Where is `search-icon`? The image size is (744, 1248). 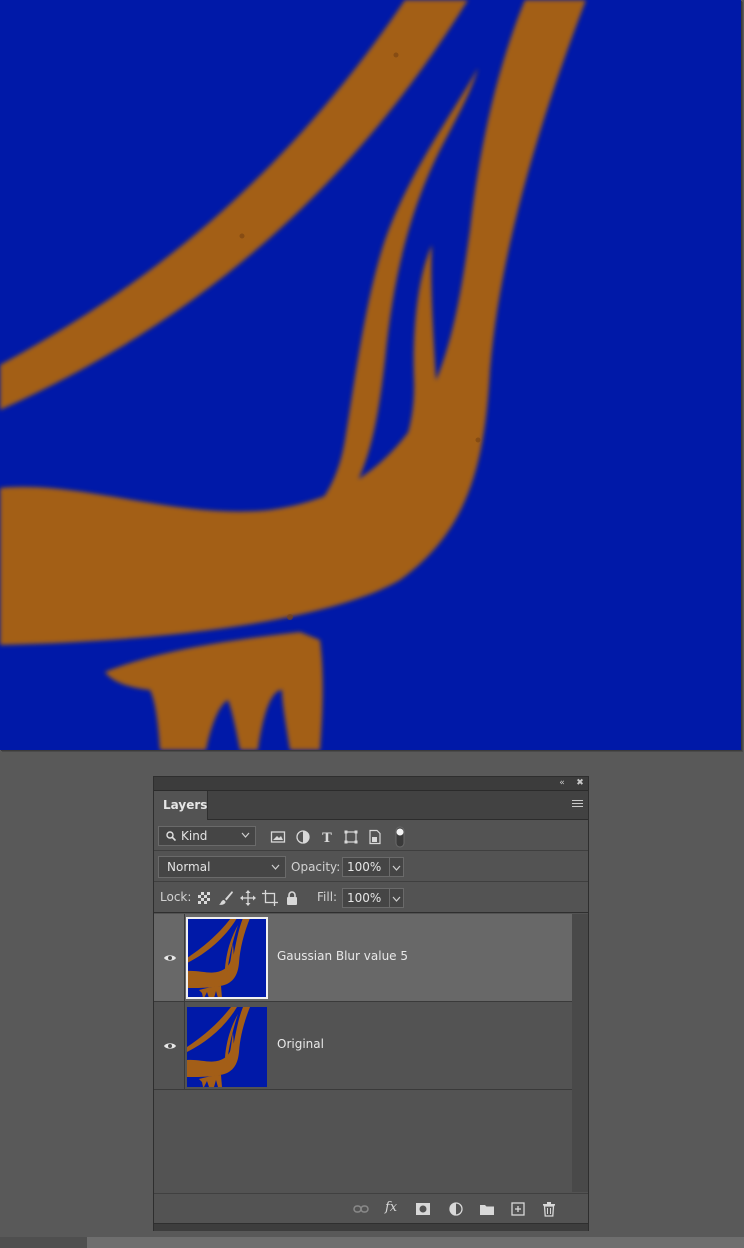 search-icon is located at coordinates (171, 836).